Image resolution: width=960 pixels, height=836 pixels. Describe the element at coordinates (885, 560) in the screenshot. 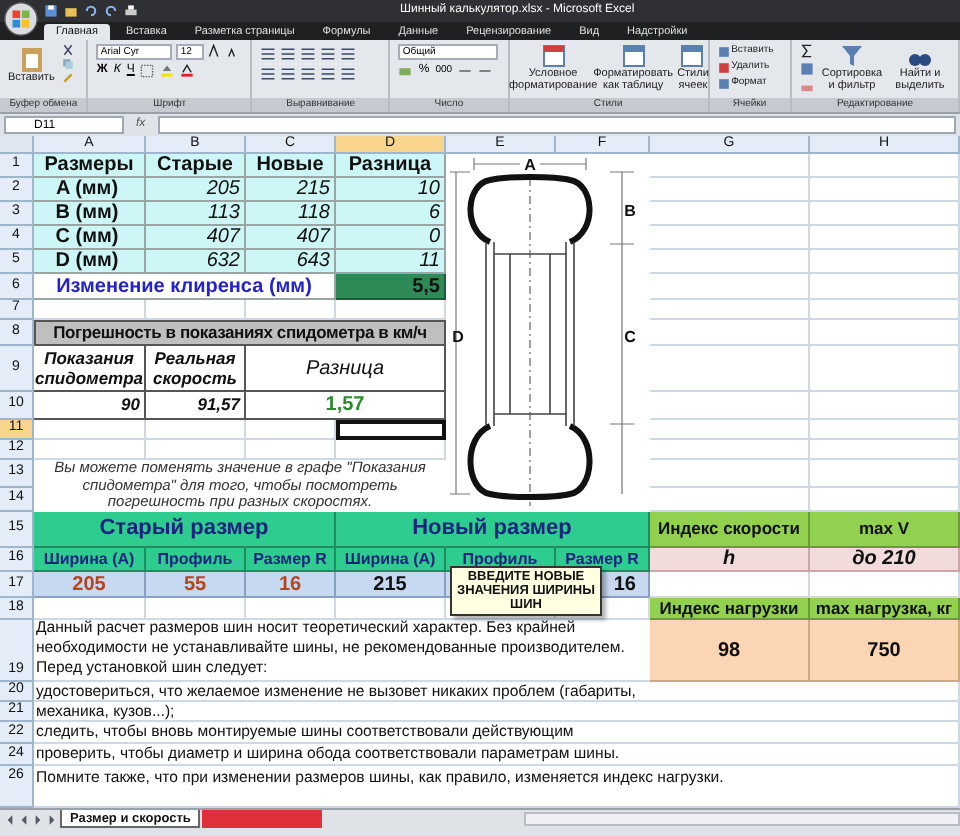

I see `table-cell: до 210` at that location.